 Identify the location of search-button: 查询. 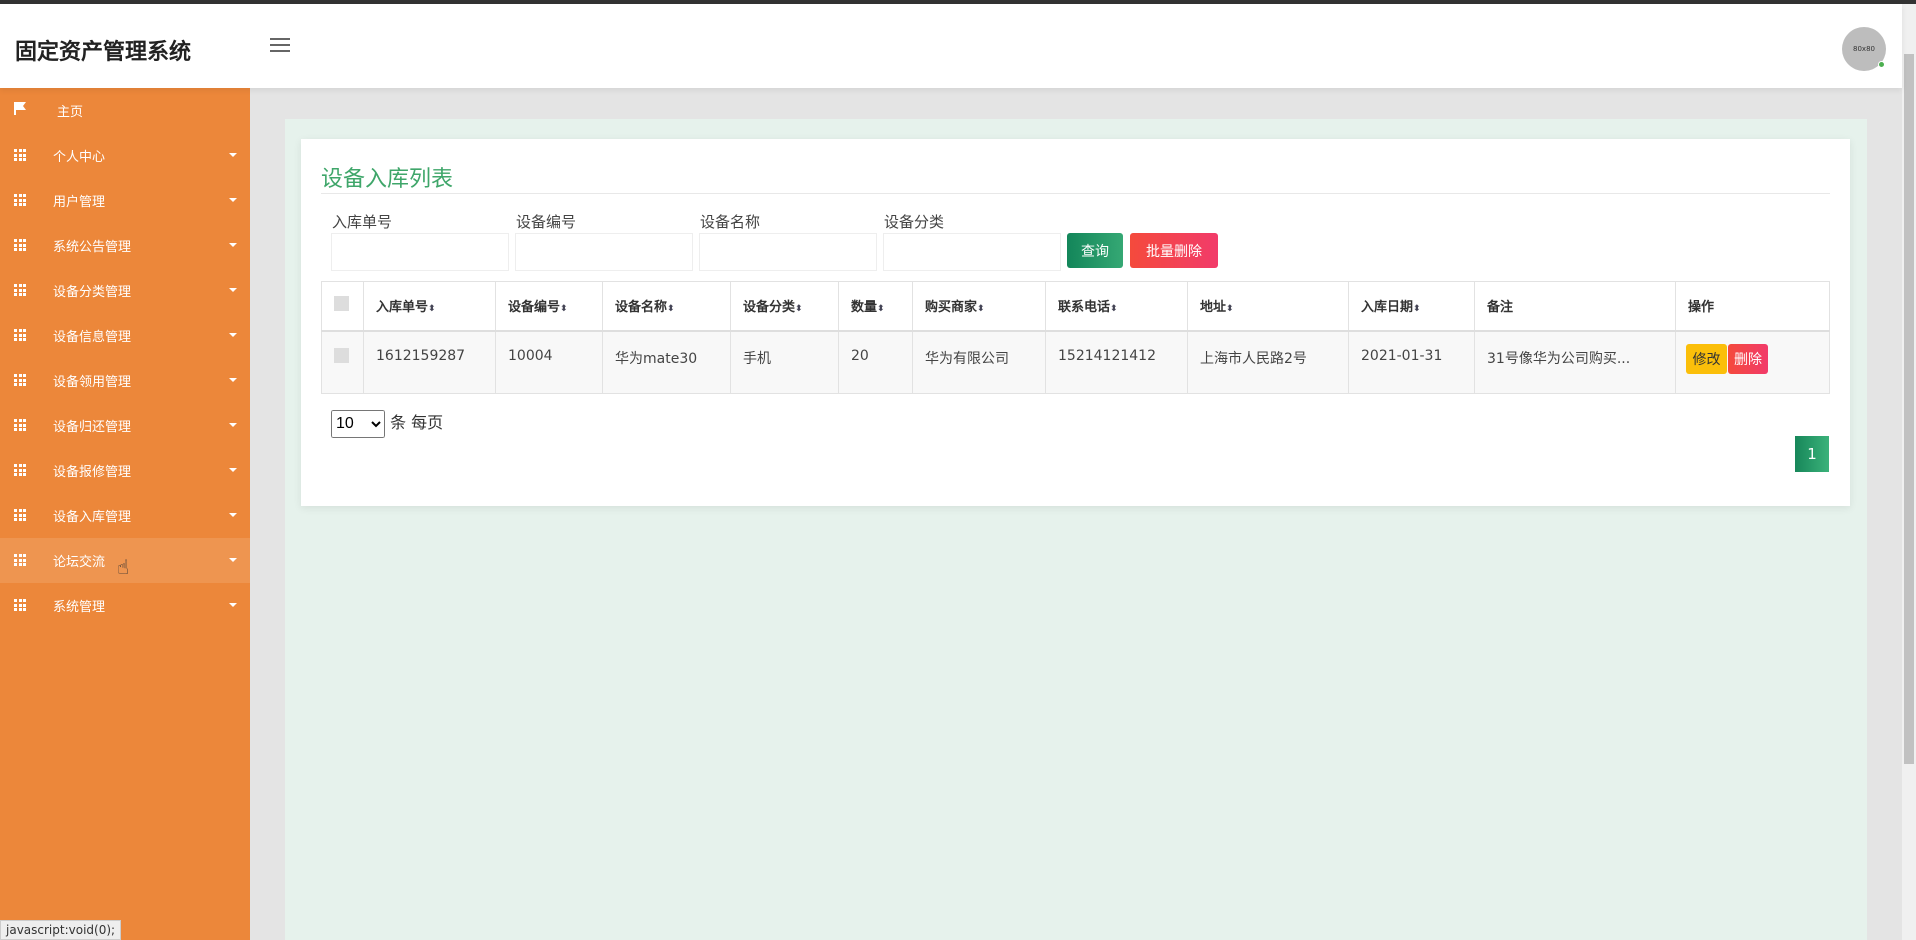
(1095, 250).